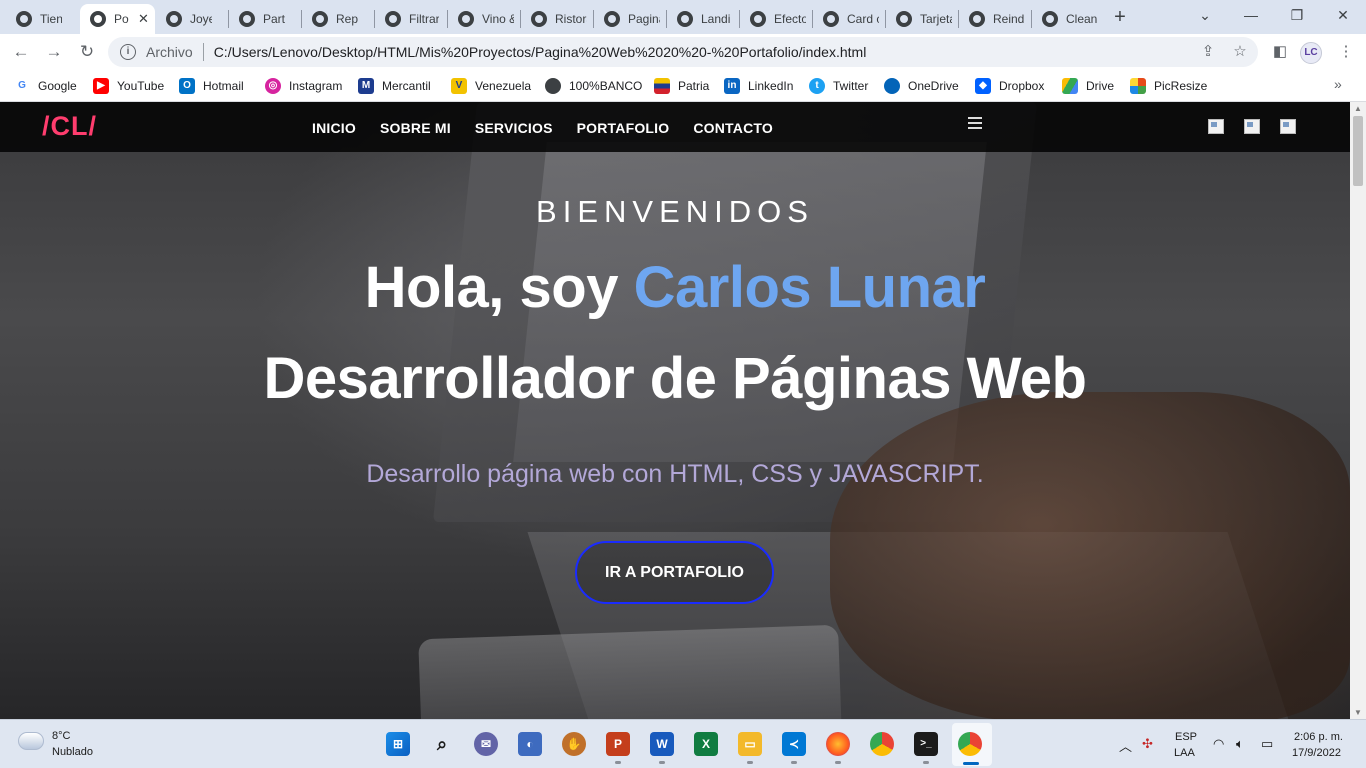  What do you see at coordinates (406, 86) in the screenshot?
I see `bookmark-label: Mercantil` at bounding box center [406, 86].